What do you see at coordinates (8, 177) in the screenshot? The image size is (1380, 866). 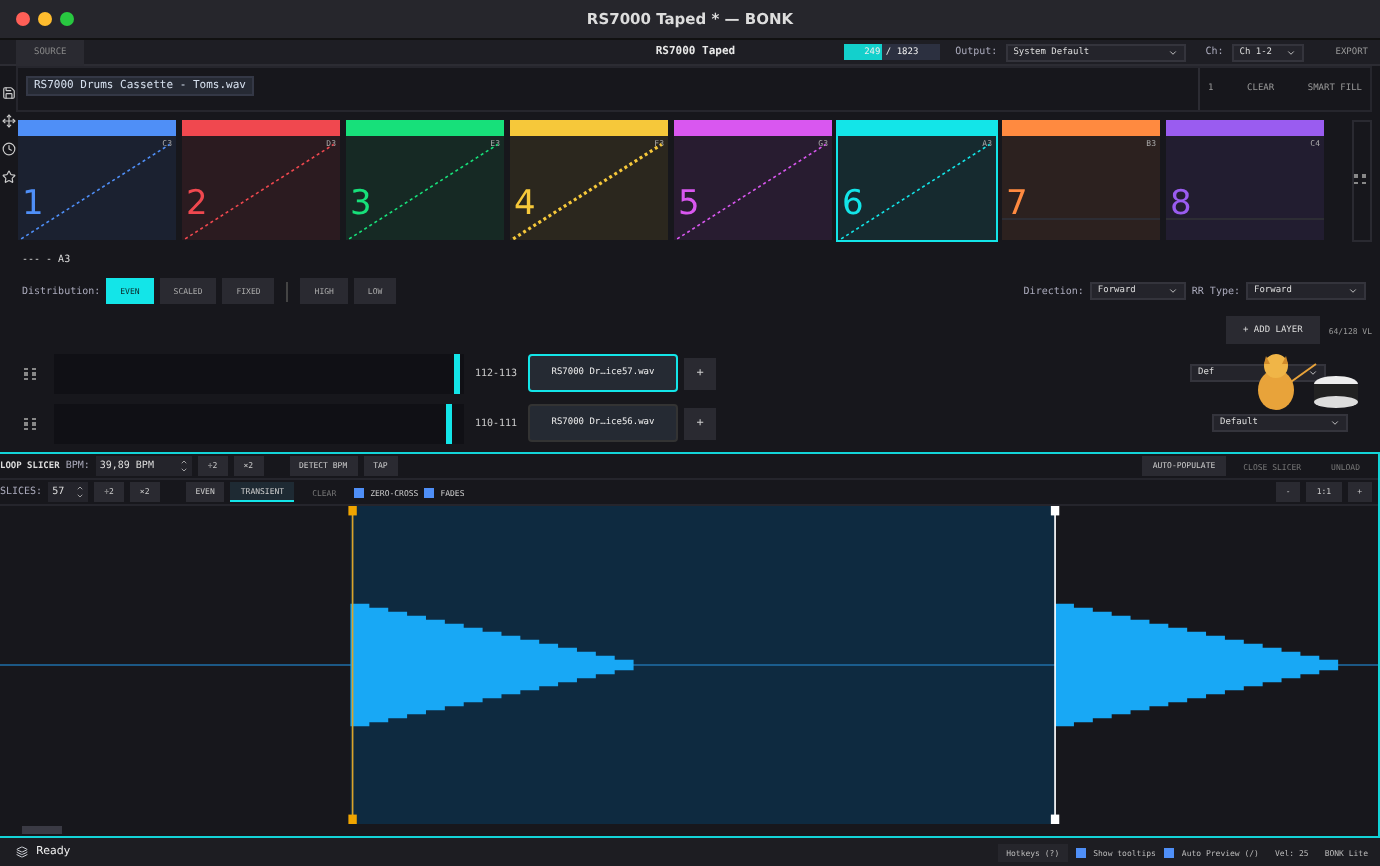 I see `star-icon` at bounding box center [8, 177].